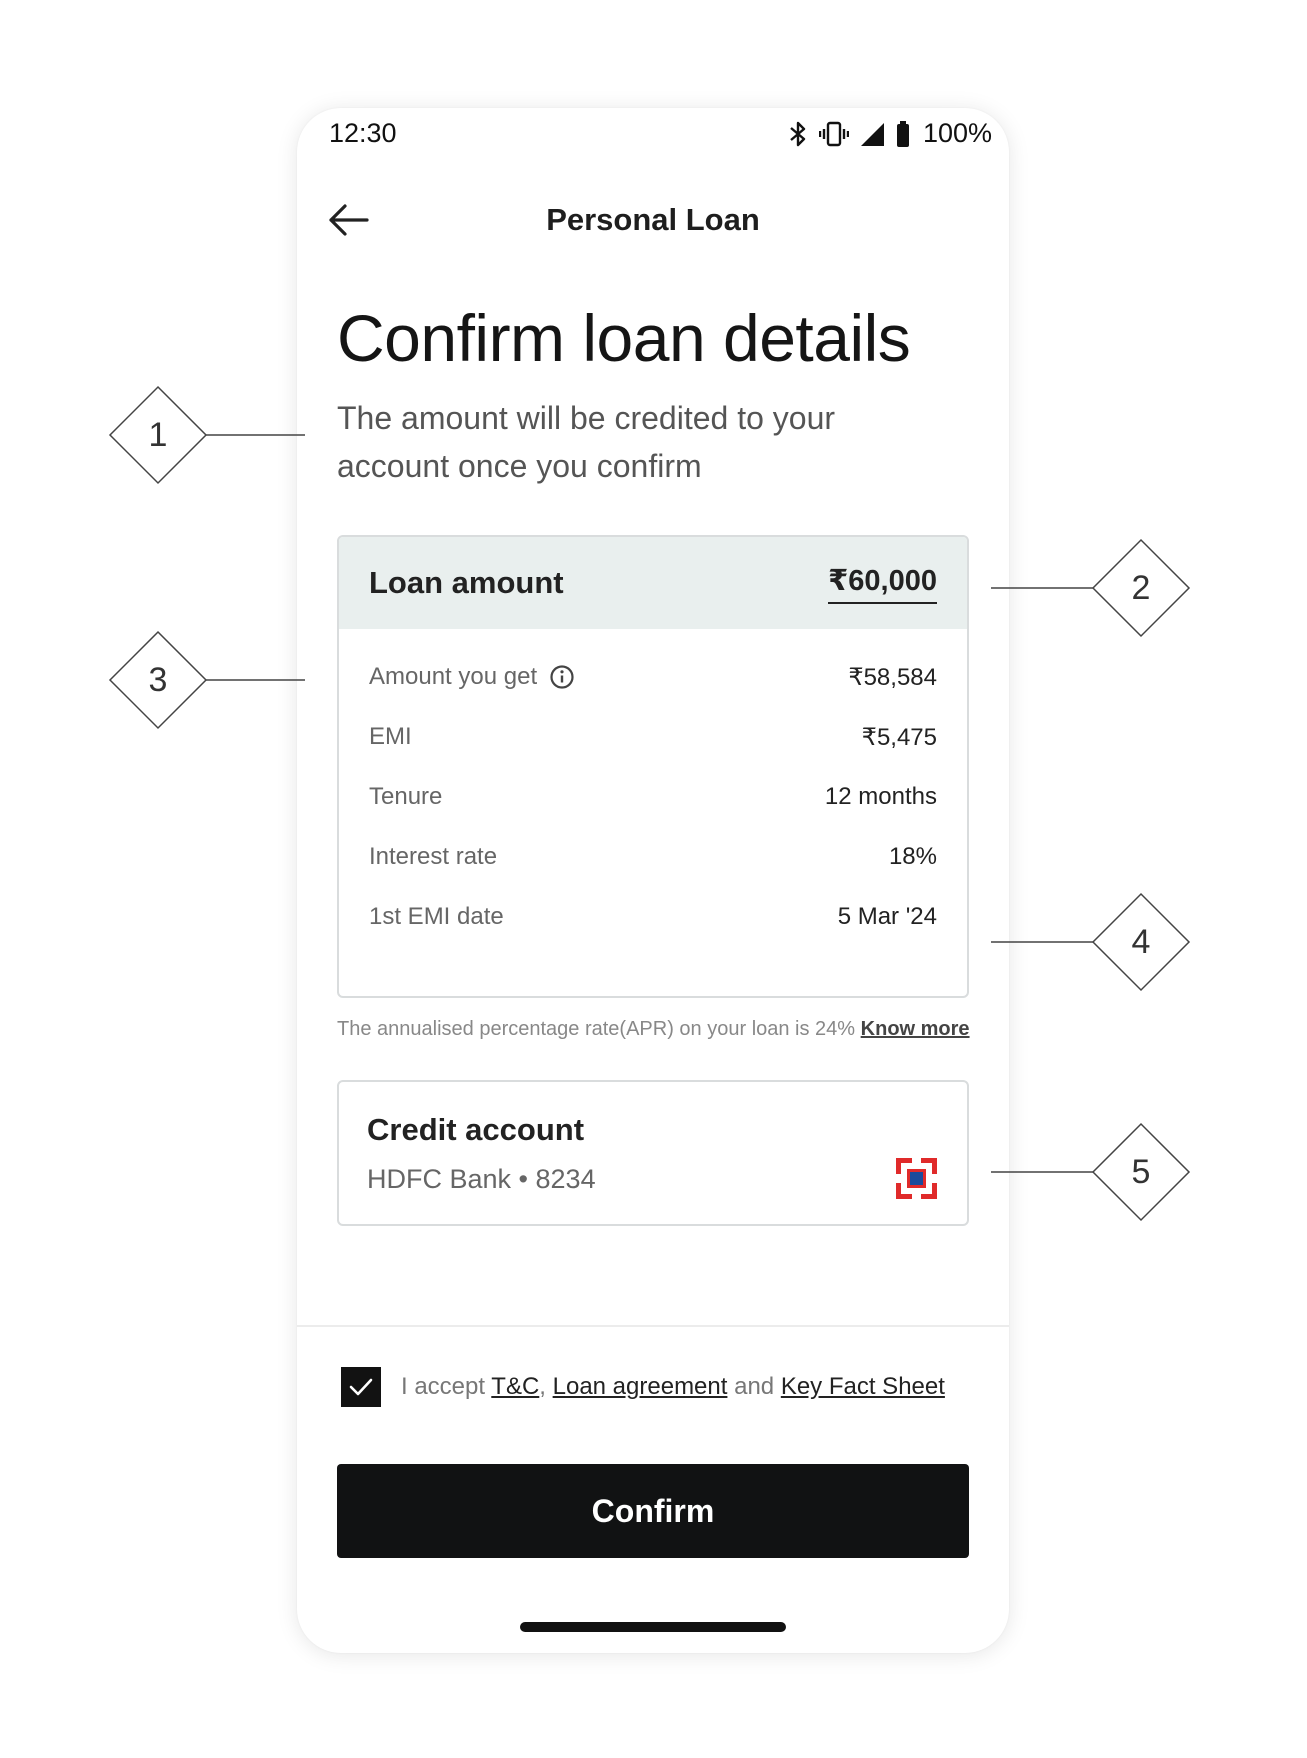  Describe the element at coordinates (653, 857) in the screenshot. I see `detail-row-interest-rate: Interest rate 18%` at that location.